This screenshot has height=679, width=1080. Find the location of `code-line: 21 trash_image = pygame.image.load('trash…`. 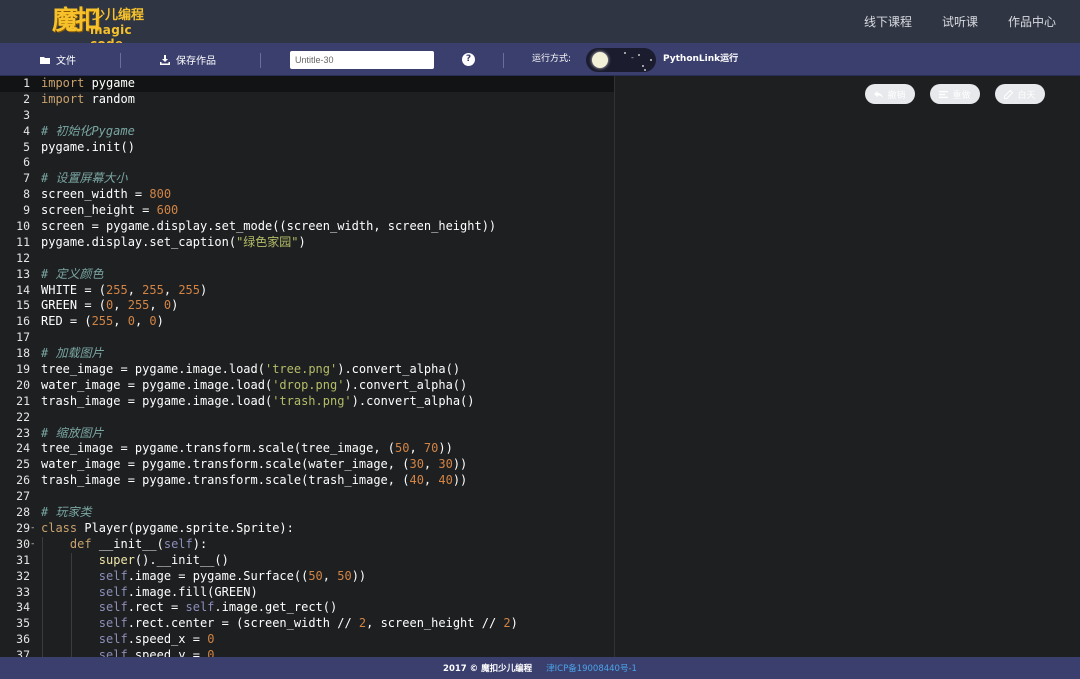

code-line: 21 trash_image = pygame.image.load('trash… is located at coordinates (307, 402).